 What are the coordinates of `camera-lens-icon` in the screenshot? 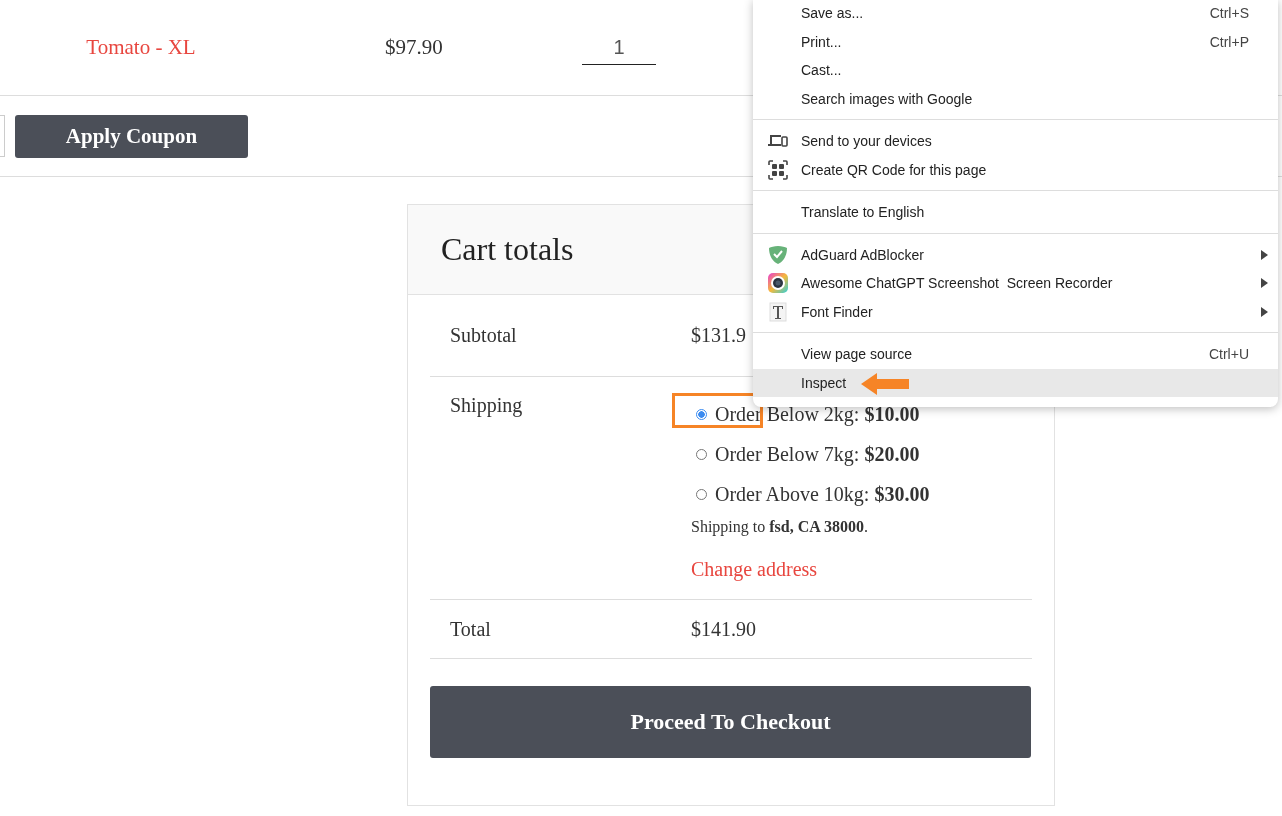 It's located at (778, 283).